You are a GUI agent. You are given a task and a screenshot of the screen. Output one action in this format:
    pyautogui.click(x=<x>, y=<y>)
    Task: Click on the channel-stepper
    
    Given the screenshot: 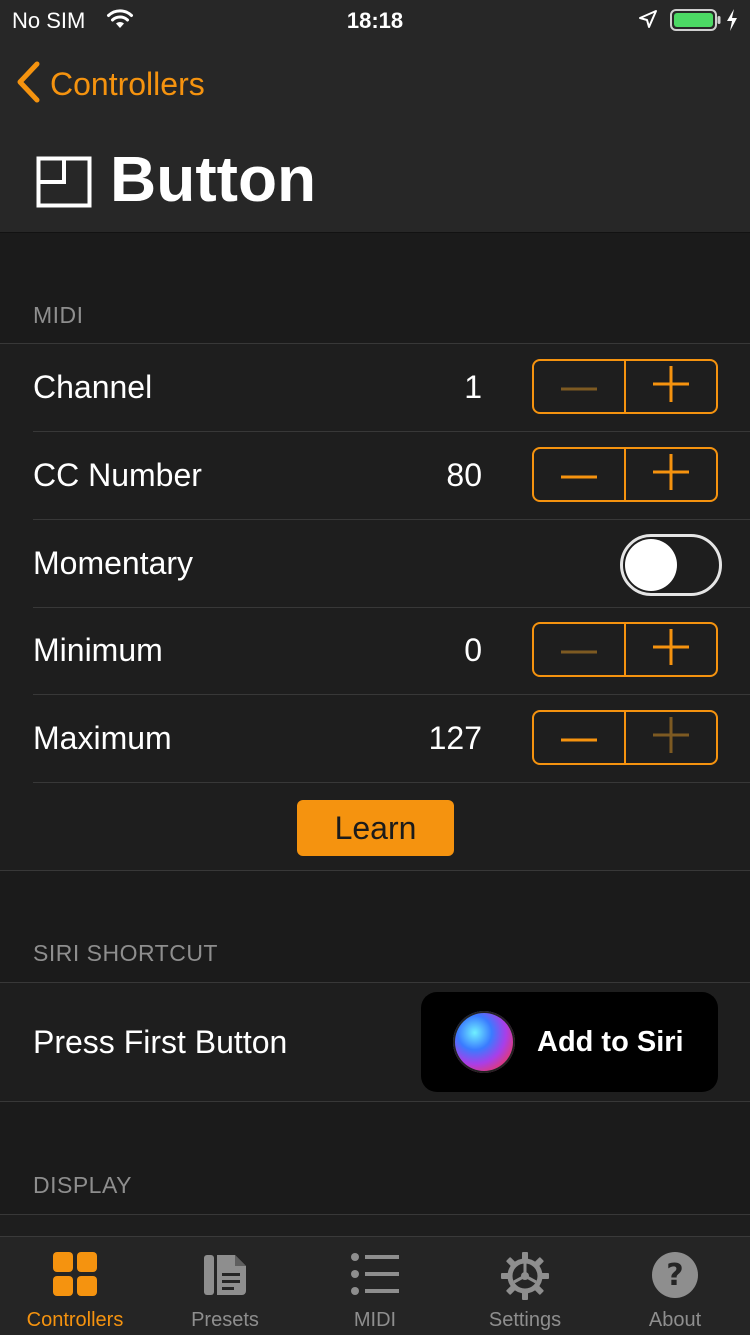 What is the action you would take?
    pyautogui.click(x=625, y=386)
    